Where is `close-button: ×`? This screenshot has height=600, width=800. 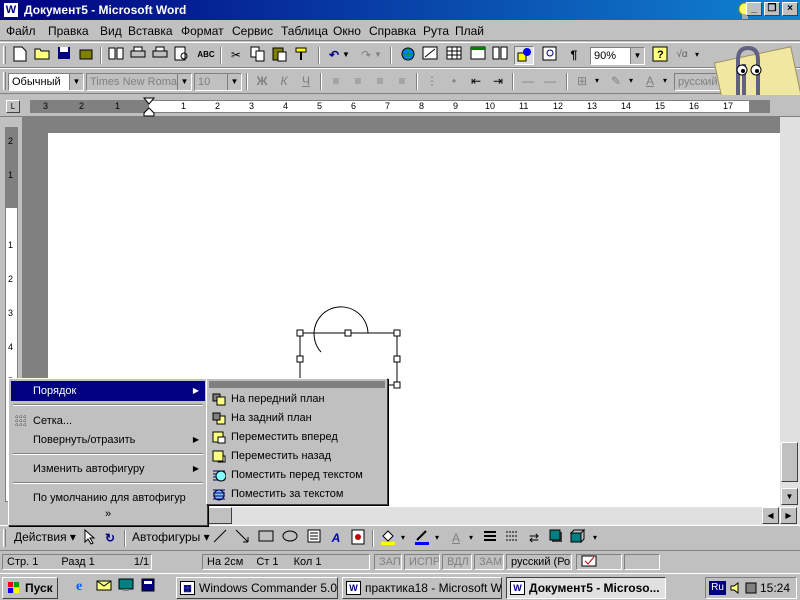
close-button: × is located at coordinates (790, 9).